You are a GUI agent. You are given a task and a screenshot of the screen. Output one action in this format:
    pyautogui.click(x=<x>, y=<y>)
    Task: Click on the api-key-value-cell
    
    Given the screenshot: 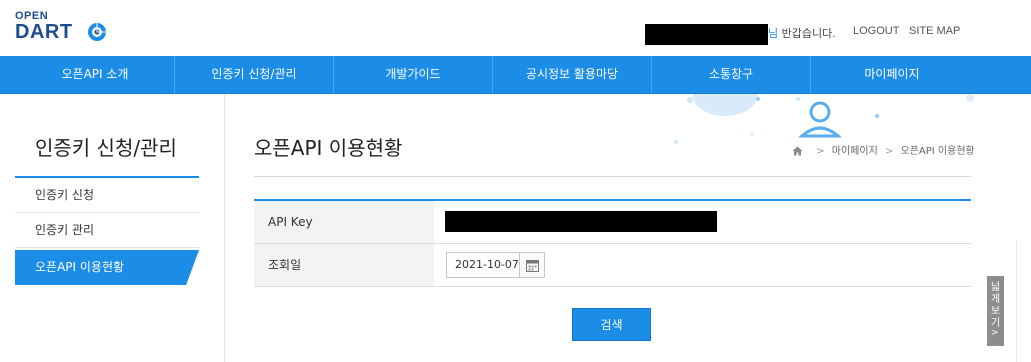 What is the action you would take?
    pyautogui.click(x=702, y=222)
    